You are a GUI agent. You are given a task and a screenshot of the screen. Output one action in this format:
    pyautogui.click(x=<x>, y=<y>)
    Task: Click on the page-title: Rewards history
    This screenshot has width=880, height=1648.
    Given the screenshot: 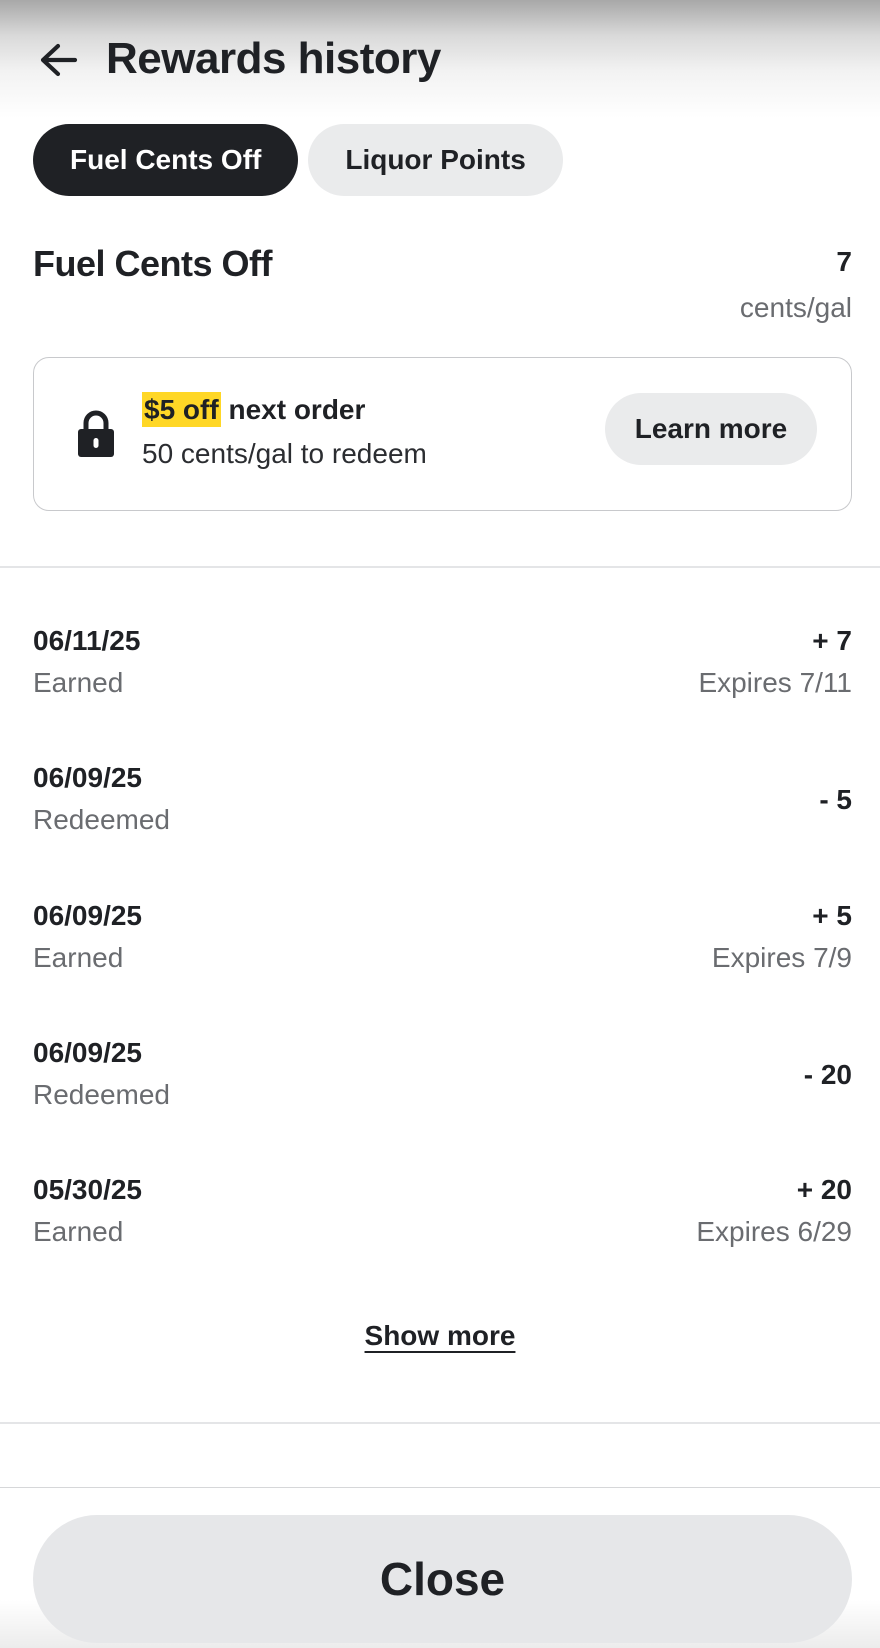 What is the action you would take?
    pyautogui.click(x=273, y=58)
    